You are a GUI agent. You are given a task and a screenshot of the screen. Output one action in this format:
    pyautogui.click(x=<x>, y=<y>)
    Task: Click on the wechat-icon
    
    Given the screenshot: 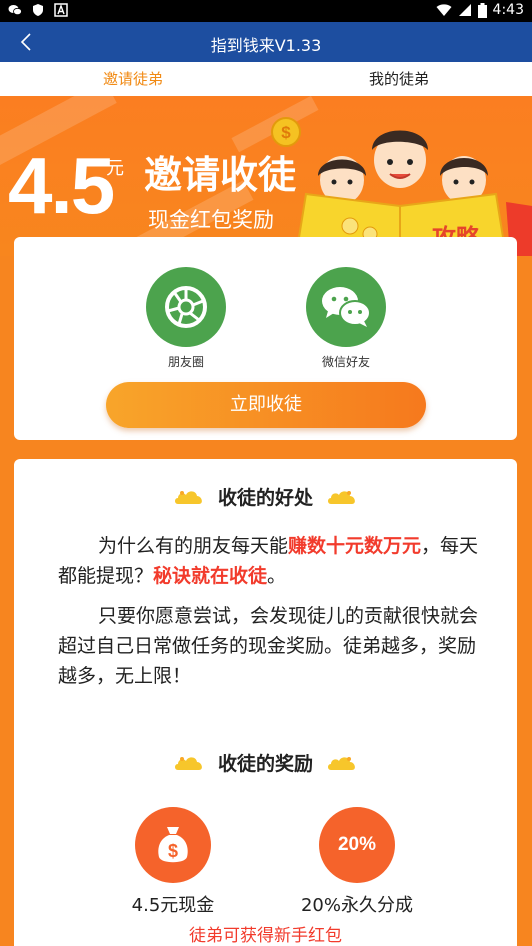 What is the action you would take?
    pyautogui.click(x=15, y=10)
    